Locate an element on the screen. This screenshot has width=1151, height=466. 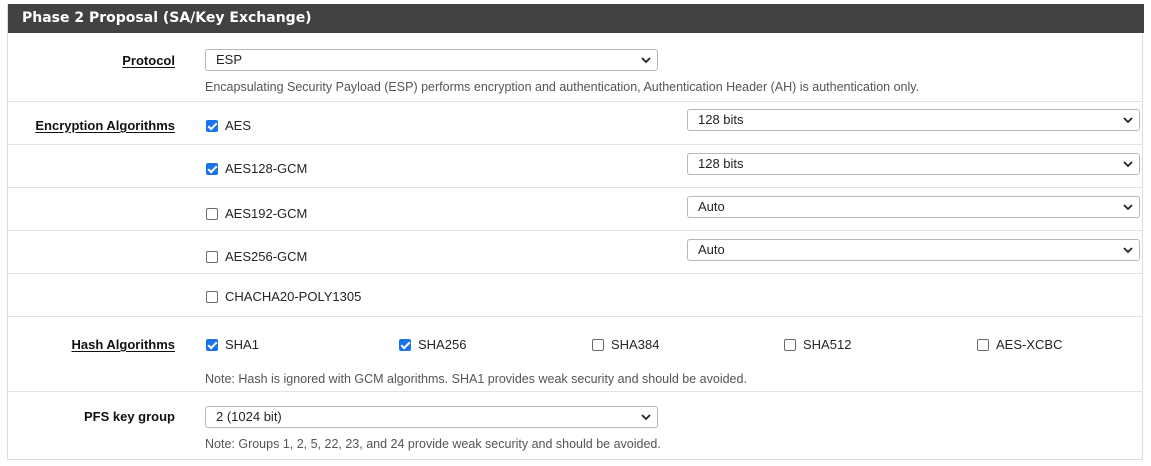
encryption-checkbox-aes256-gcm: AES256-GCM is located at coordinates (256, 256).